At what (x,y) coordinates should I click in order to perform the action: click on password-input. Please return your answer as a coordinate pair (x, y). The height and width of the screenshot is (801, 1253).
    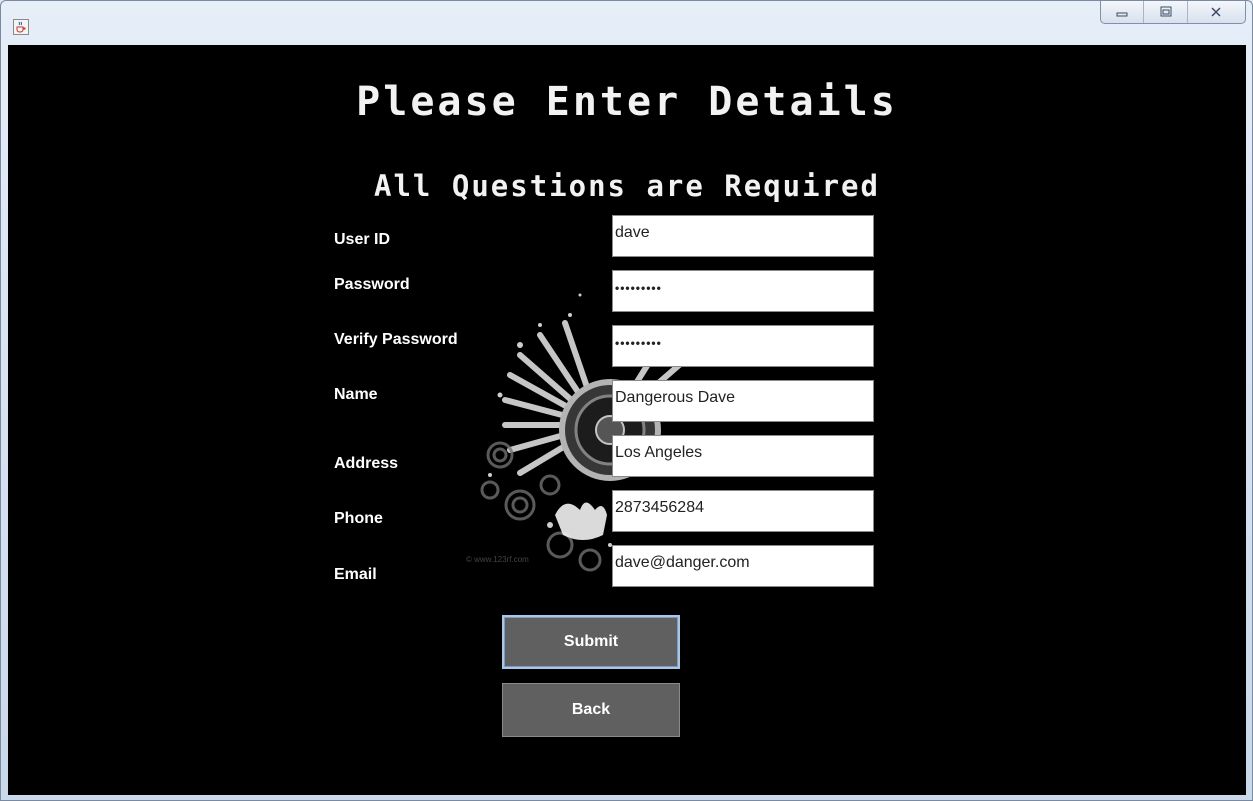
    Looking at the image, I should click on (743, 291).